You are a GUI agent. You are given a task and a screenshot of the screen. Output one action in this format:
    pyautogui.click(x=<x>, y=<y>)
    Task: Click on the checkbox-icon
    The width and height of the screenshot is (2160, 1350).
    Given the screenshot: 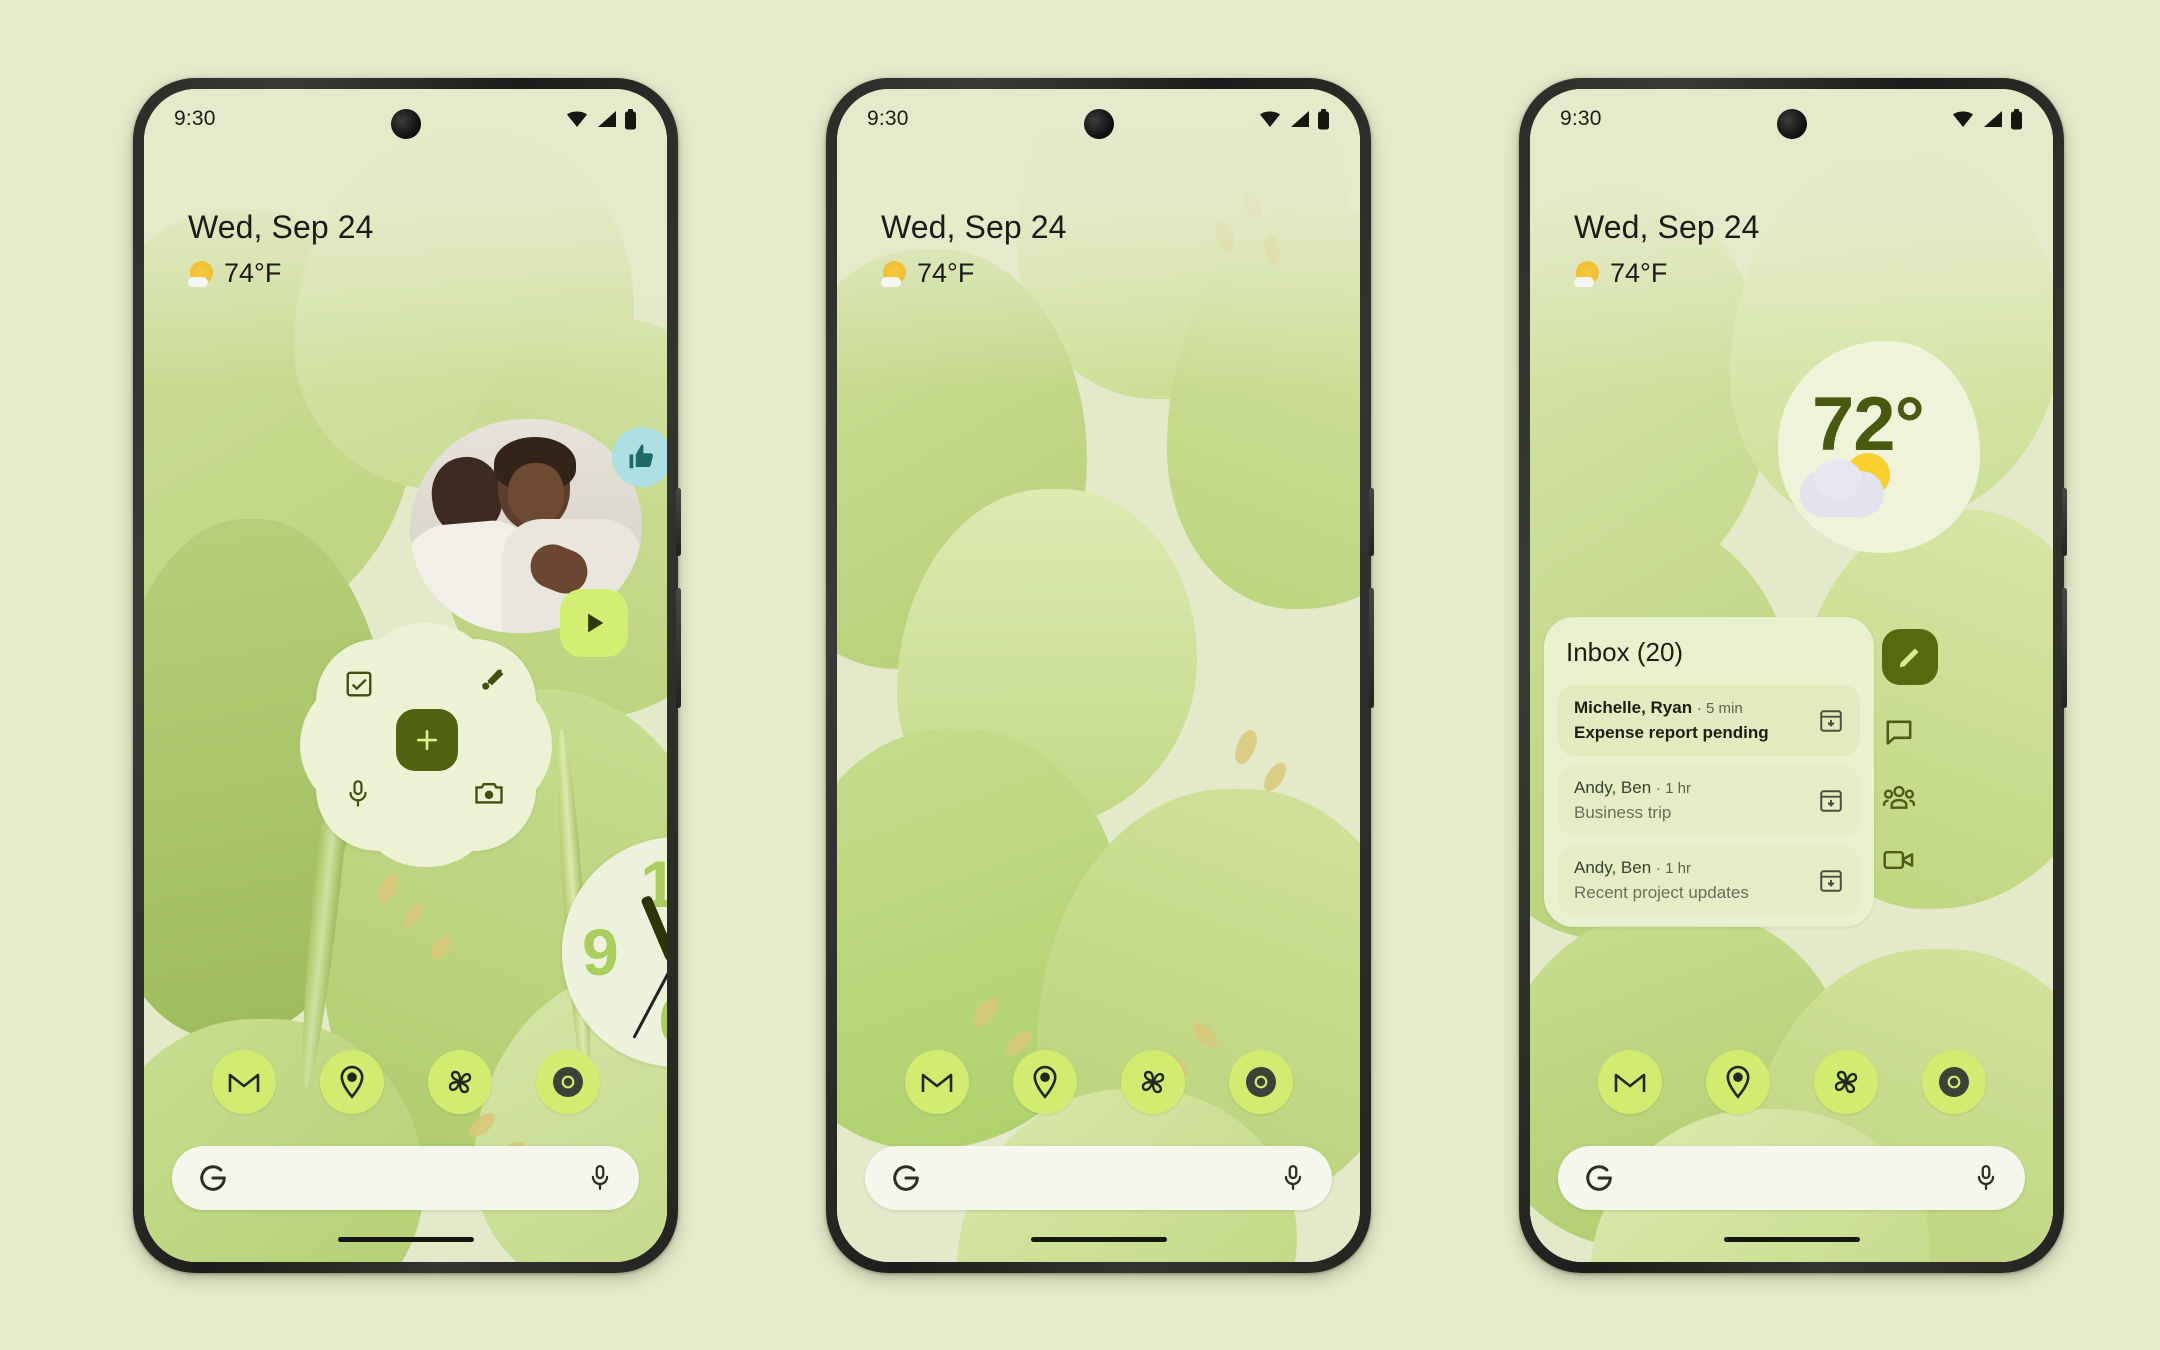 What is the action you would take?
    pyautogui.click(x=359, y=684)
    